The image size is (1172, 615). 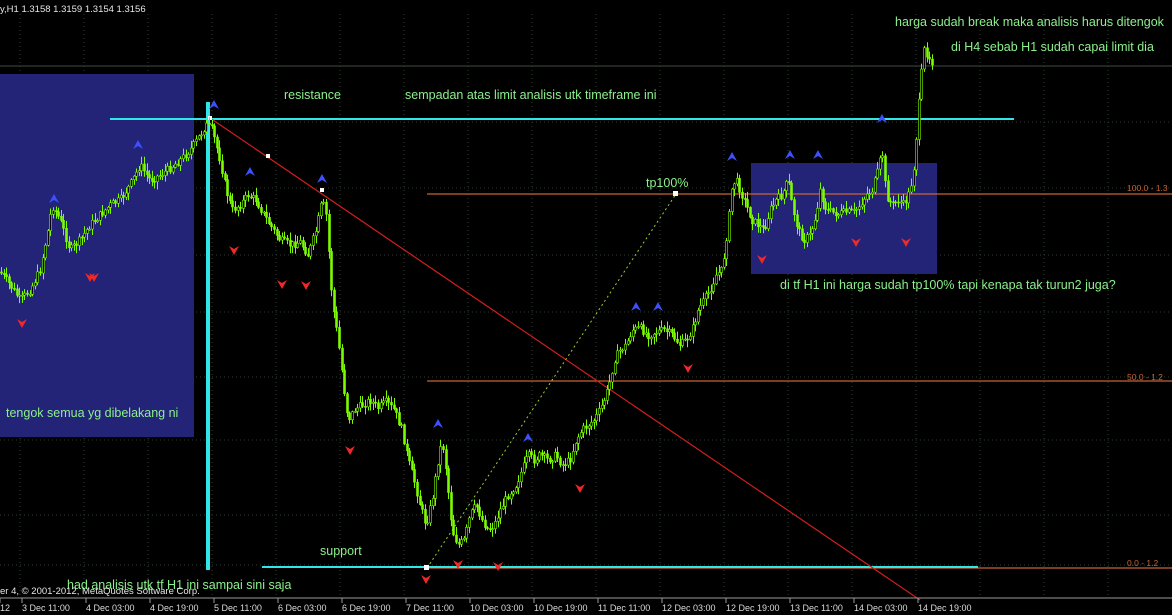 I want to click on down-arrow-icon, so click(x=350, y=450).